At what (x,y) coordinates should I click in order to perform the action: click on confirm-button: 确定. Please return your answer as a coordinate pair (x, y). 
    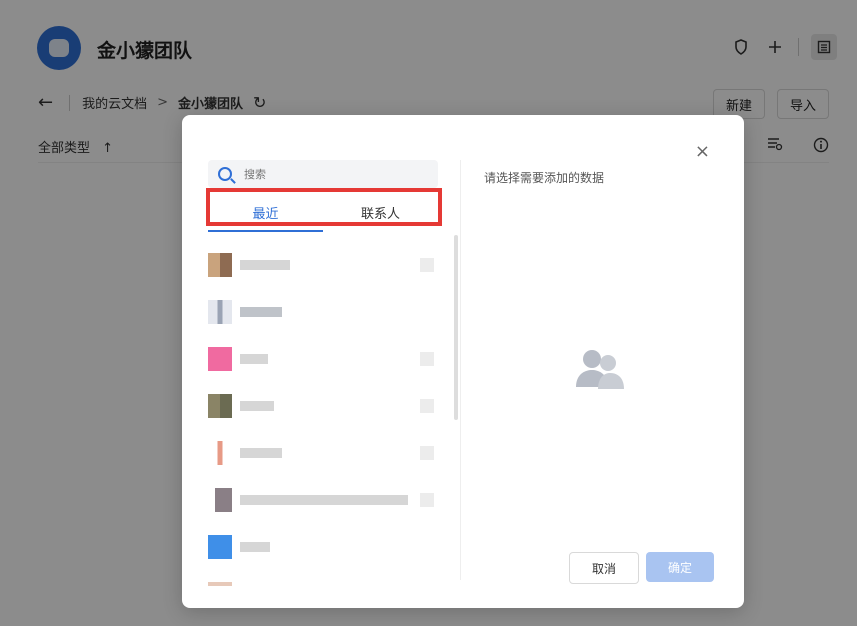
    Looking at the image, I should click on (680, 567).